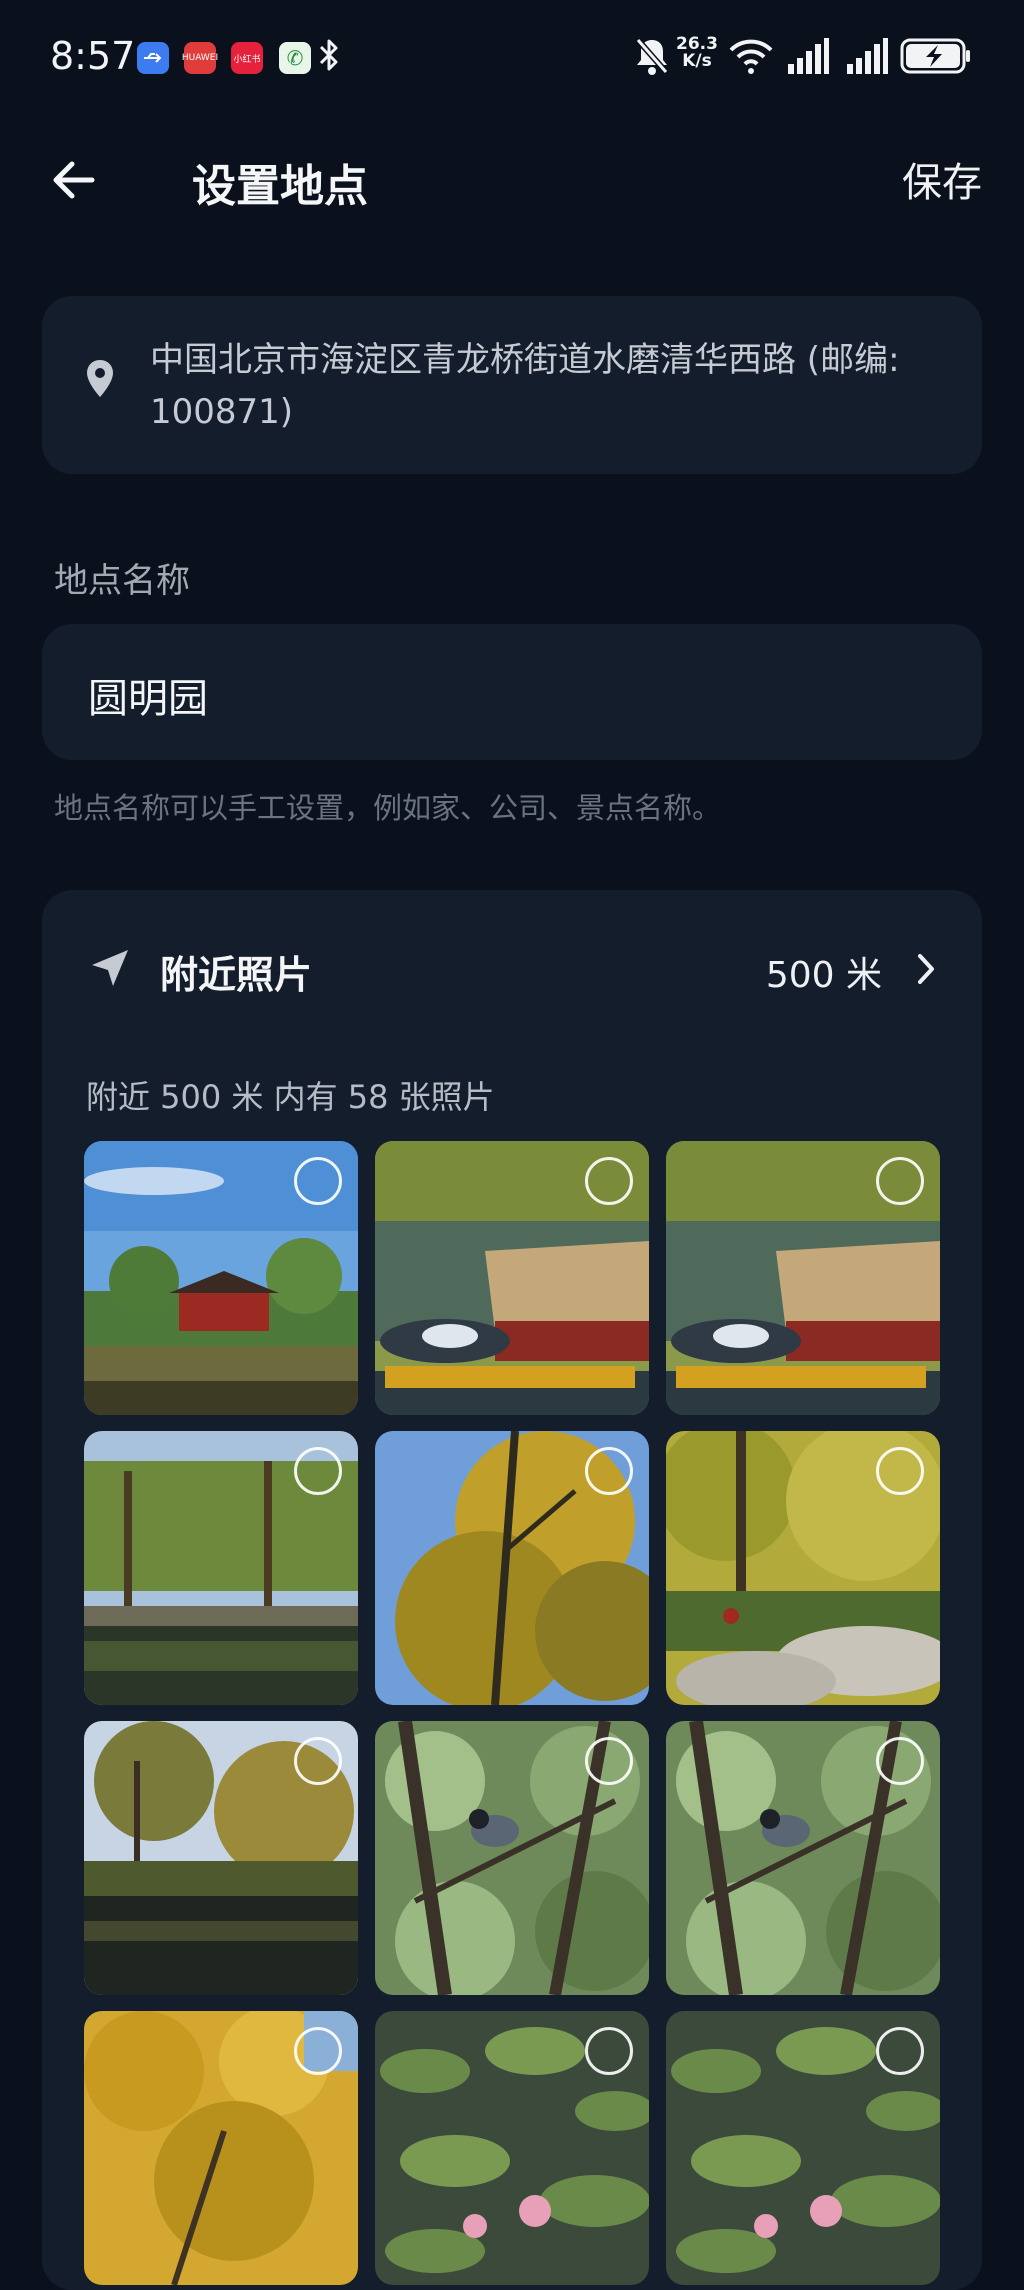  I want to click on battery-charging-icon, so click(936, 58).